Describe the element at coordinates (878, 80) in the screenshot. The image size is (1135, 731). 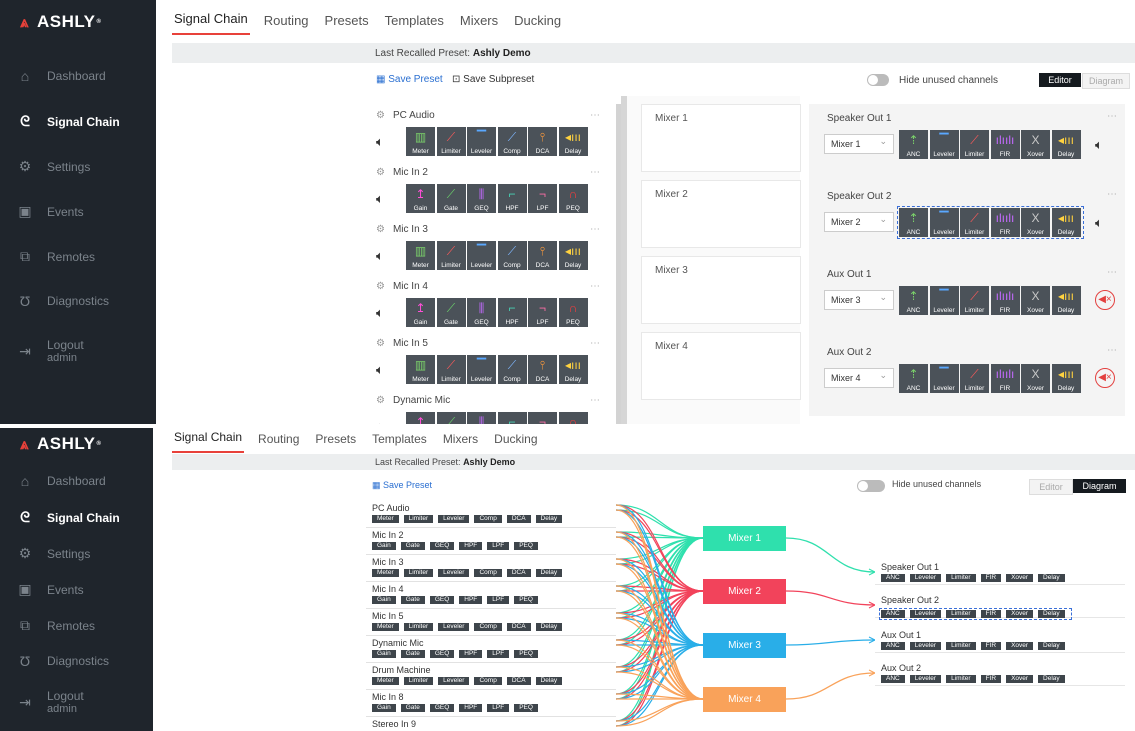
I see `hide-unused-toggle` at that location.